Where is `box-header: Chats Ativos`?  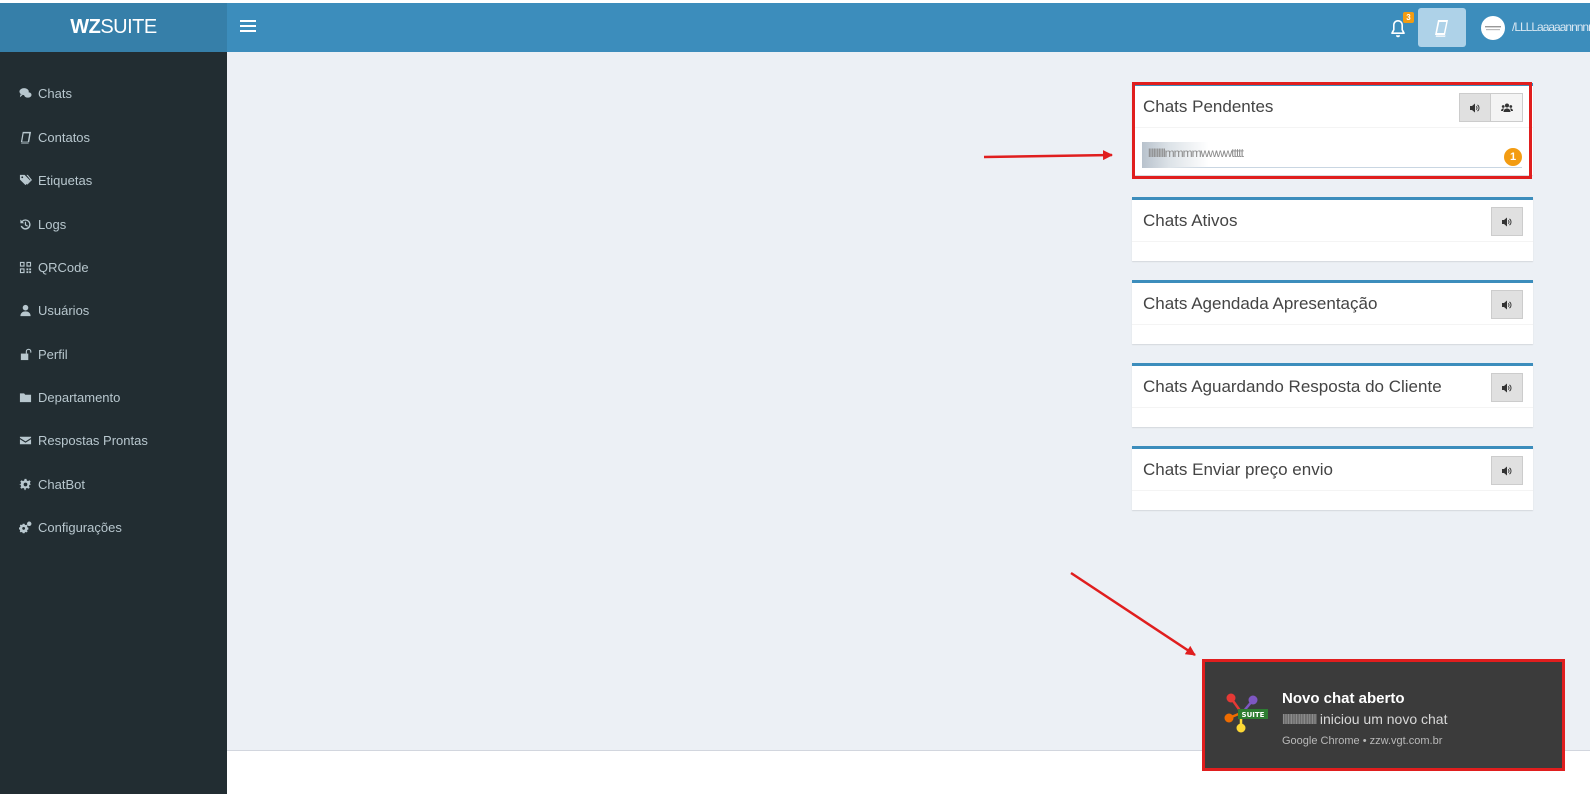
box-header: Chats Ativos is located at coordinates (1332, 221).